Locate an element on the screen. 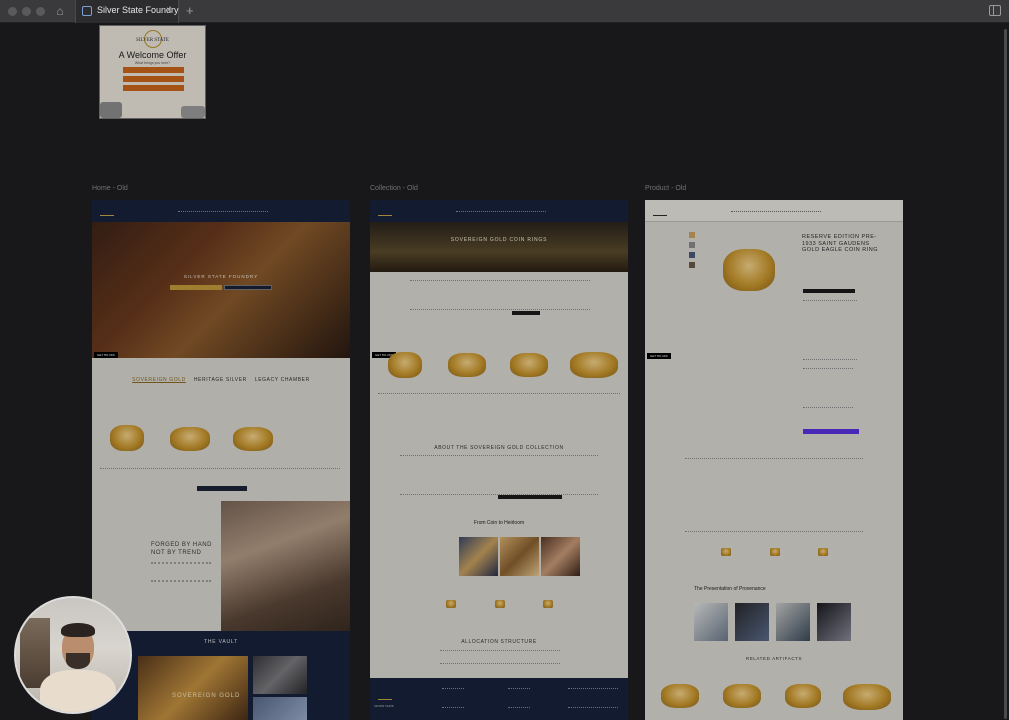 Image resolution: width=1009 pixels, height=720 pixels. tab-legacy-chamber: LEGACY CHAMBER is located at coordinates (282, 380).